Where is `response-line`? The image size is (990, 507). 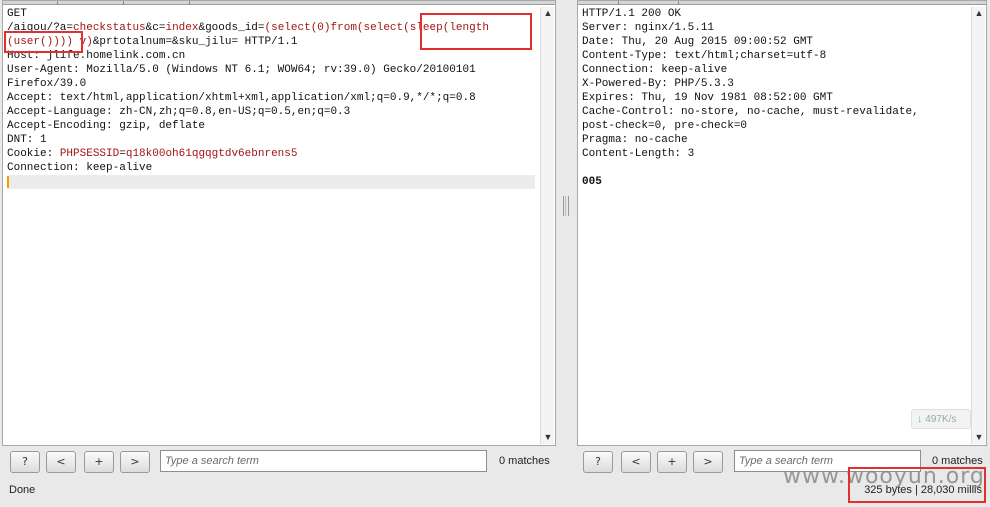
response-line is located at coordinates (774, 168).